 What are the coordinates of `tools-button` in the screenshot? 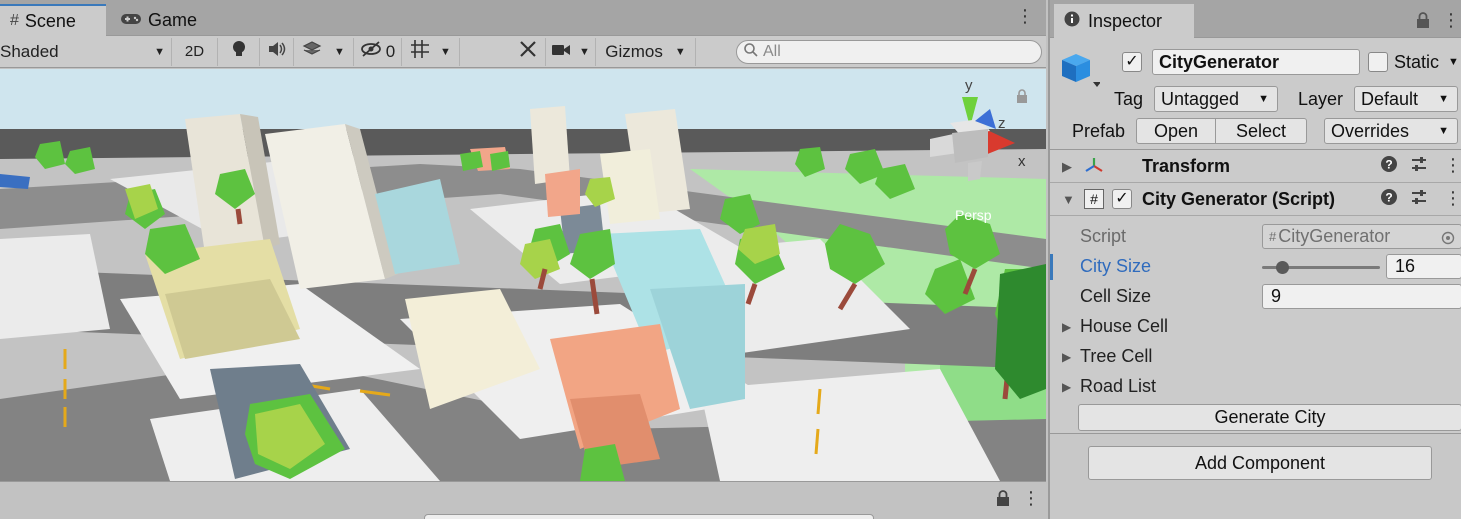 It's located at (528, 51).